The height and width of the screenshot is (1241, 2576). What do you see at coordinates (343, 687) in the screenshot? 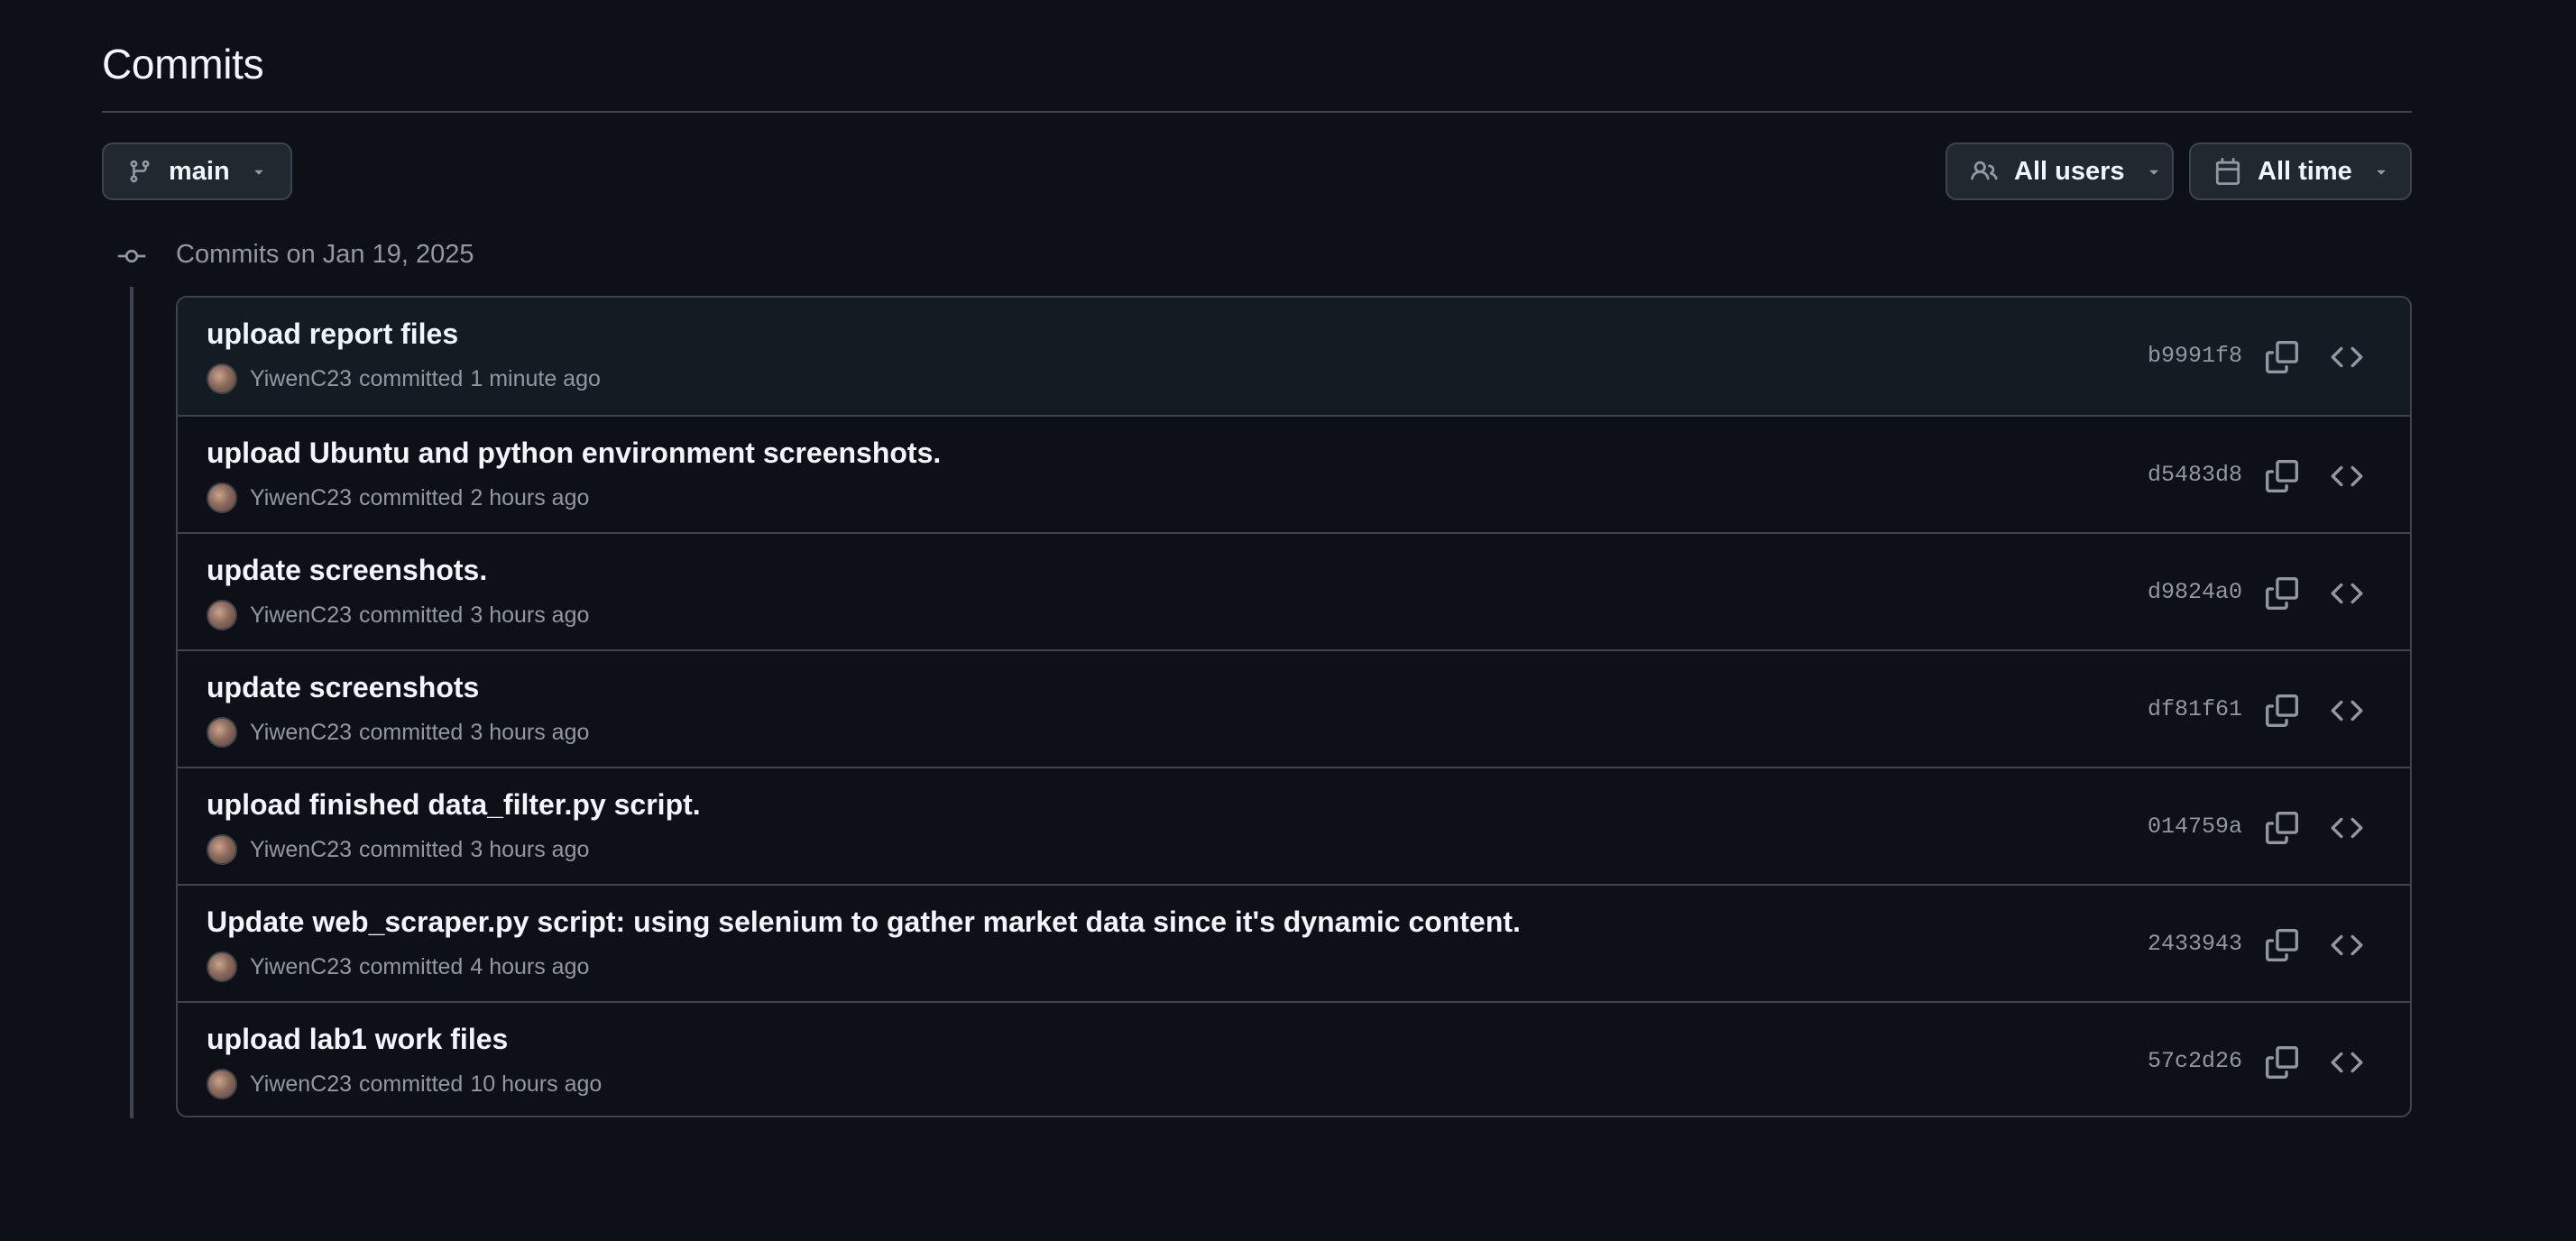
I see `commit-message-link: update screenshots` at bounding box center [343, 687].